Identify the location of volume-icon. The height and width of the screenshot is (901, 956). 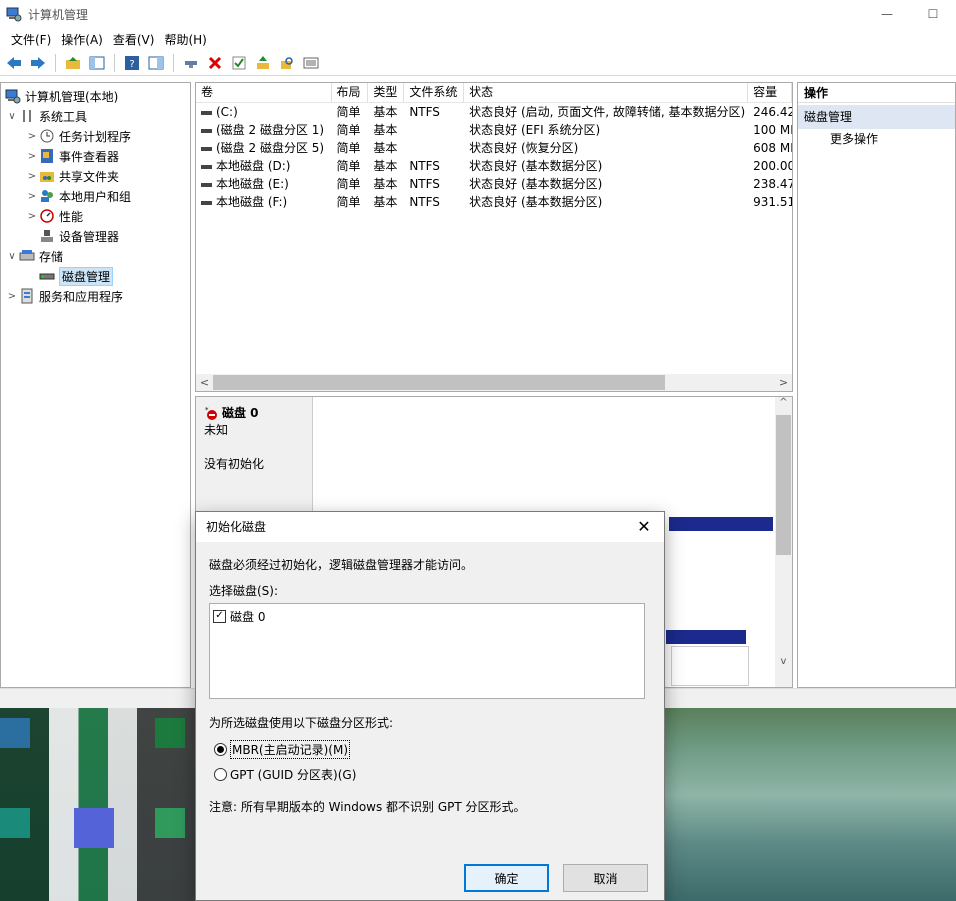
(206, 166).